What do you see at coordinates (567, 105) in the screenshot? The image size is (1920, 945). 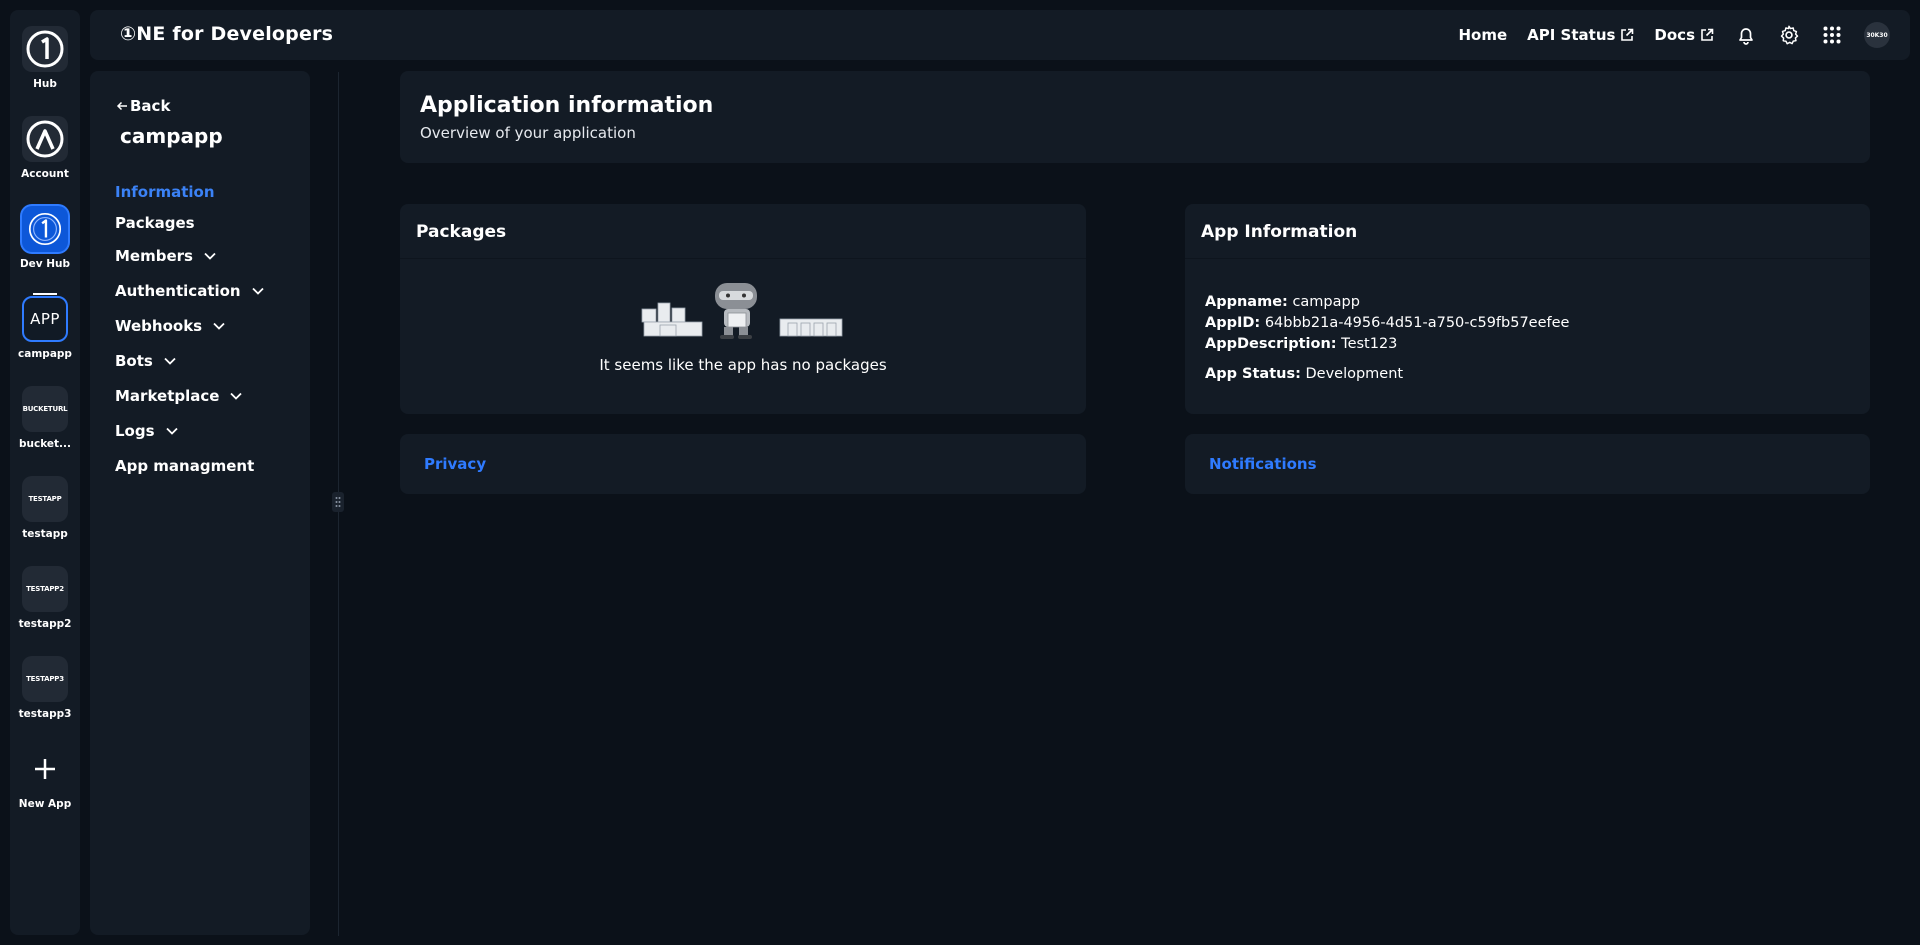 I see `page-title: Application information` at bounding box center [567, 105].